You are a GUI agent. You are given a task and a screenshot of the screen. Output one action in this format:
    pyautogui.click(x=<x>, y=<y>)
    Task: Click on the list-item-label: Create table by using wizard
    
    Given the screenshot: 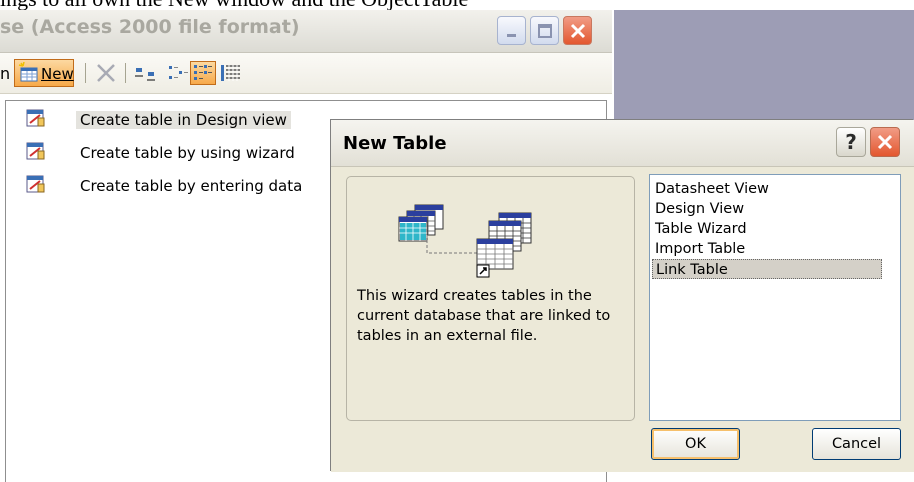 What is the action you would take?
    pyautogui.click(x=187, y=153)
    